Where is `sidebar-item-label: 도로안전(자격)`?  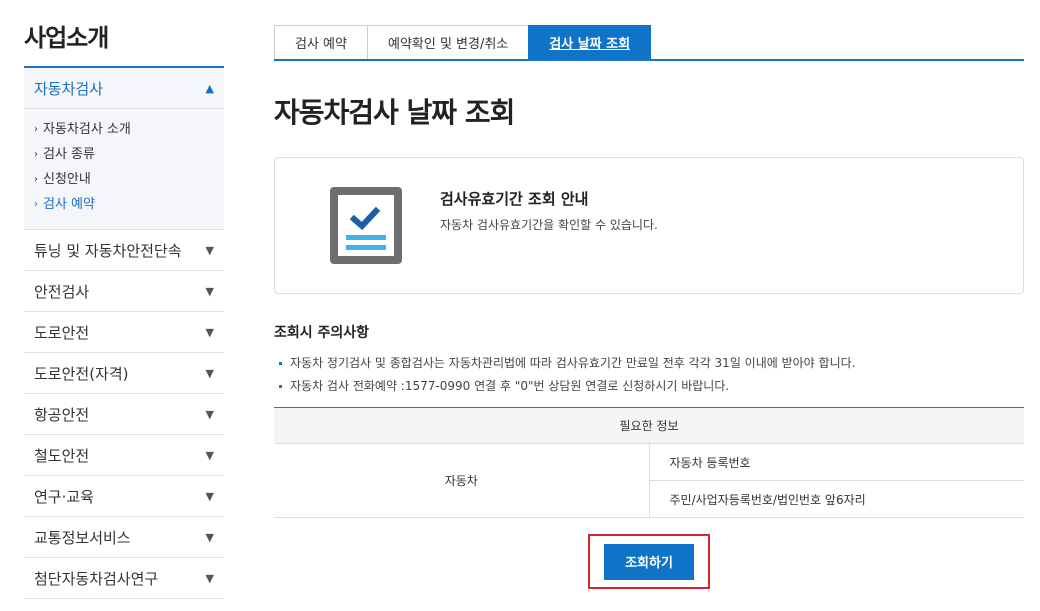
sidebar-item-label: 도로안전(자격) is located at coordinates (81, 373).